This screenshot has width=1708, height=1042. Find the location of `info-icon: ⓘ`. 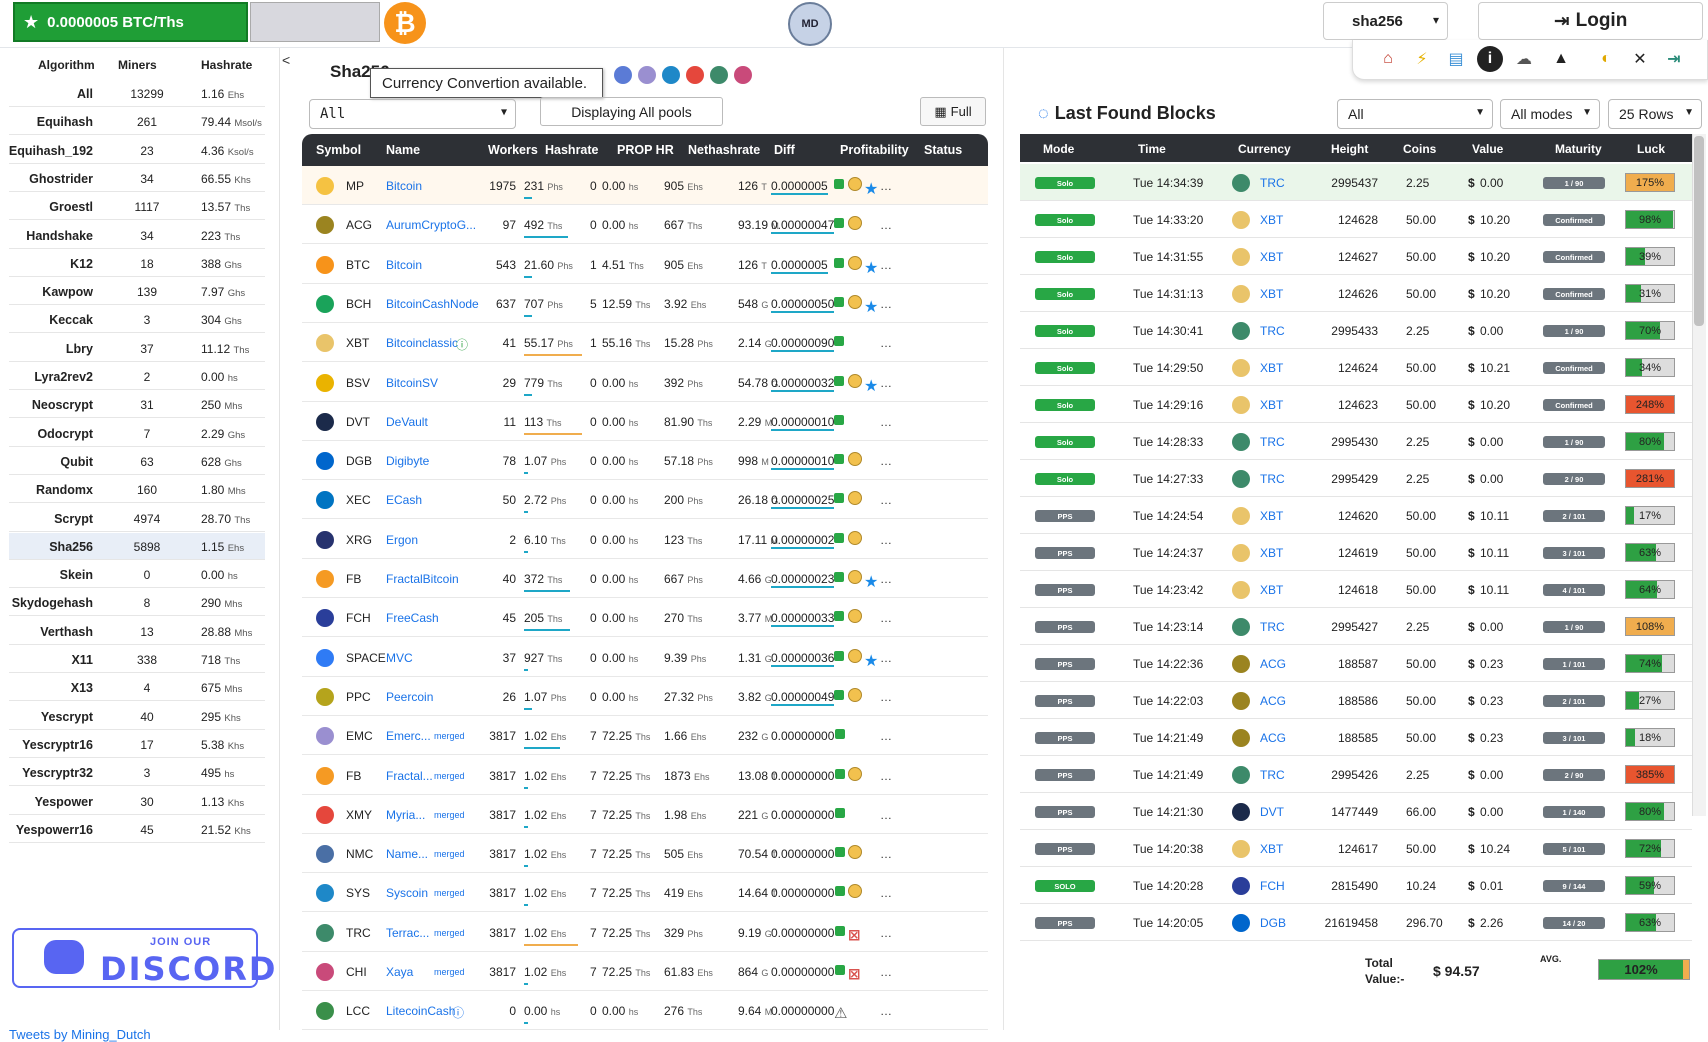

info-icon: ⓘ is located at coordinates (458, 1012).